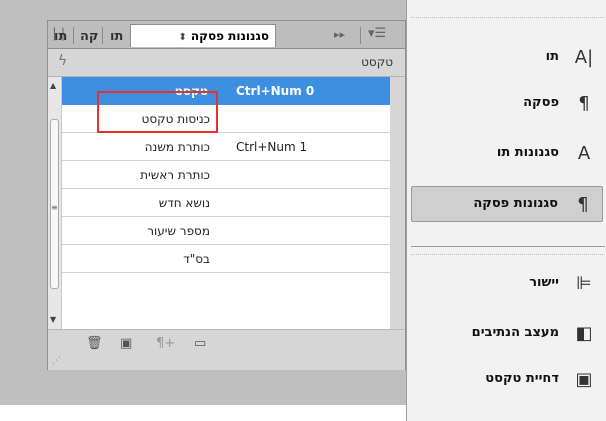 The height and width of the screenshot is (421, 606). Describe the element at coordinates (584, 57) in the screenshot. I see `character-A-icon: A|` at that location.